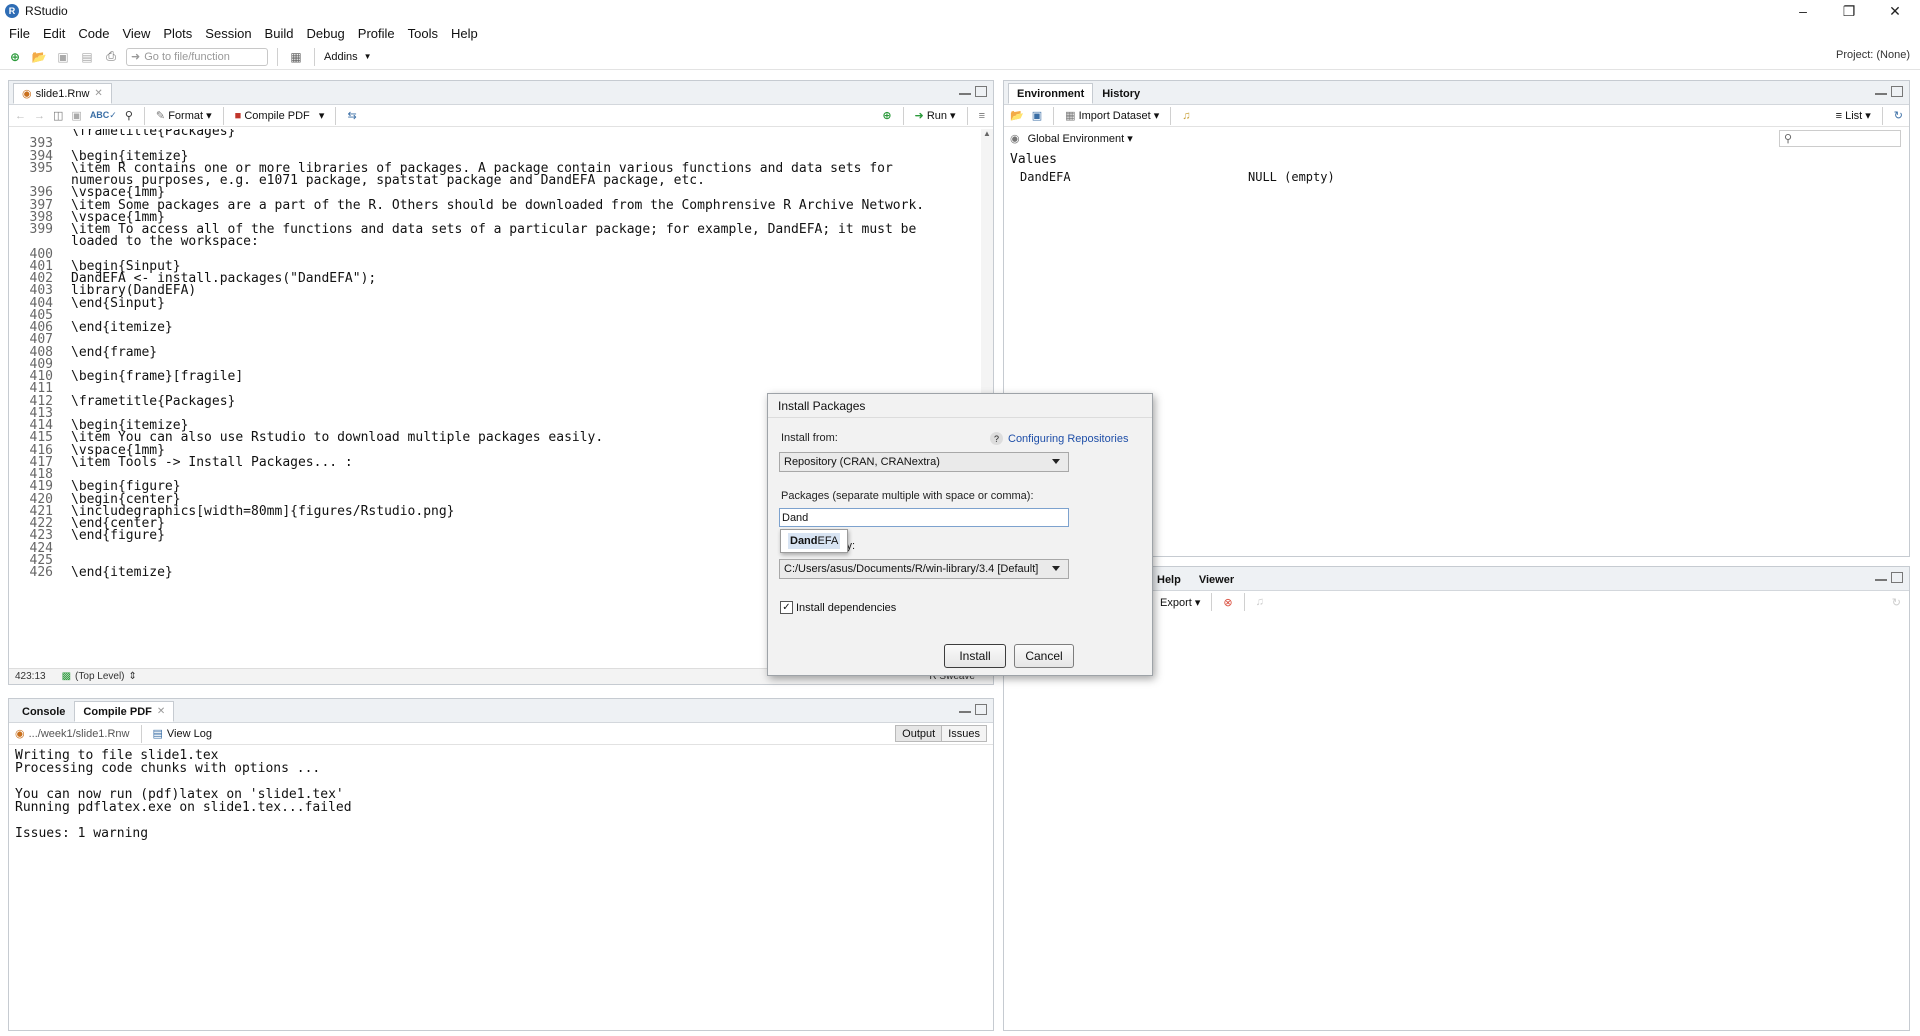 Image resolution: width=1920 pixels, height=1036 pixels. I want to click on tab-environment: Environment, so click(1051, 93).